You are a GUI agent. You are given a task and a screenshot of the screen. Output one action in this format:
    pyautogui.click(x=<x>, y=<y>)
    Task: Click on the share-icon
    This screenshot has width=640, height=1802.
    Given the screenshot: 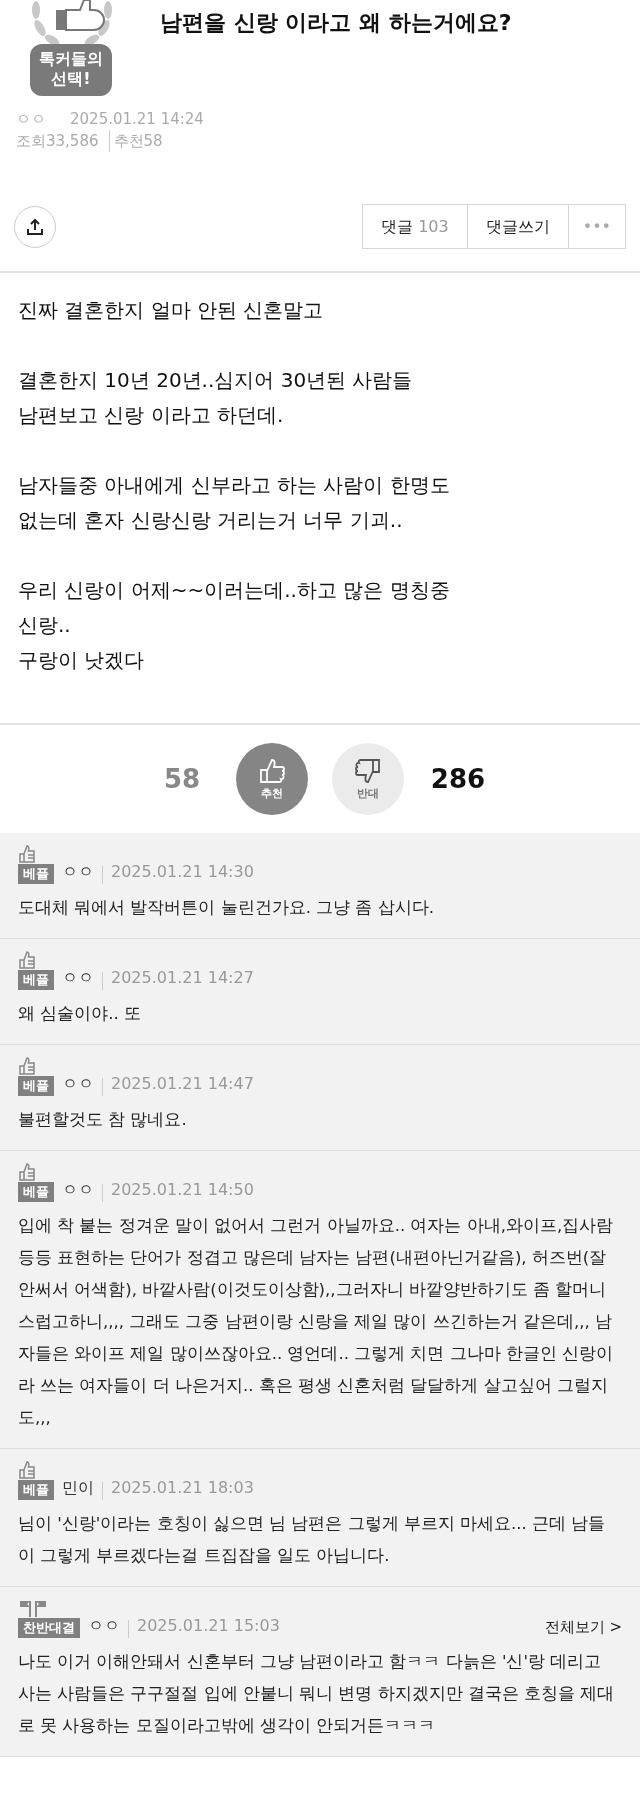 What is the action you would take?
    pyautogui.click(x=35, y=226)
    